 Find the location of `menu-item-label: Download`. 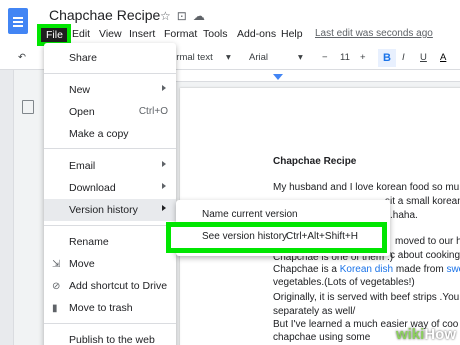

menu-item-label: Download is located at coordinates (92, 188).